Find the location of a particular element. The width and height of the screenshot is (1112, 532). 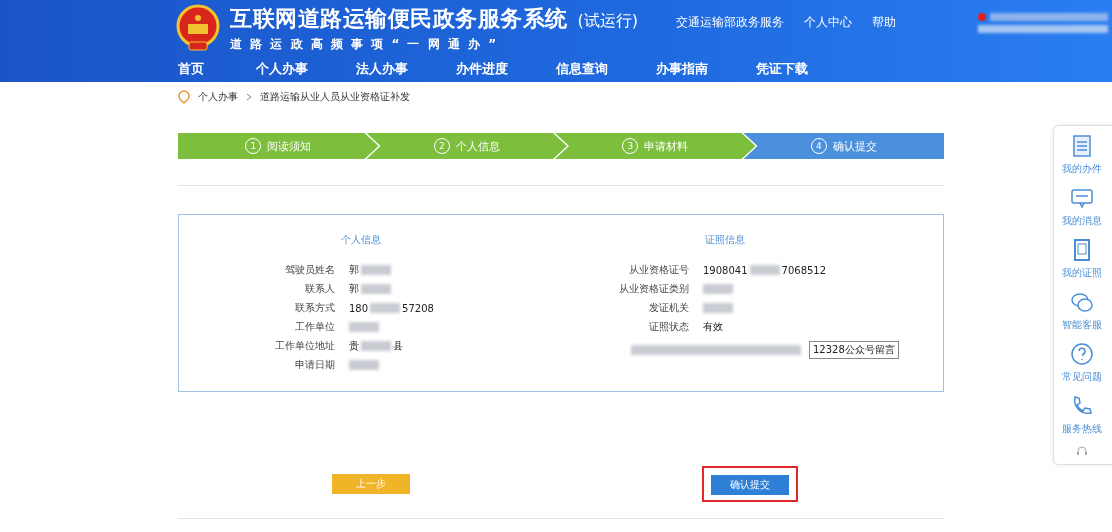

nav-tab: 法人办事 is located at coordinates (406, 69).